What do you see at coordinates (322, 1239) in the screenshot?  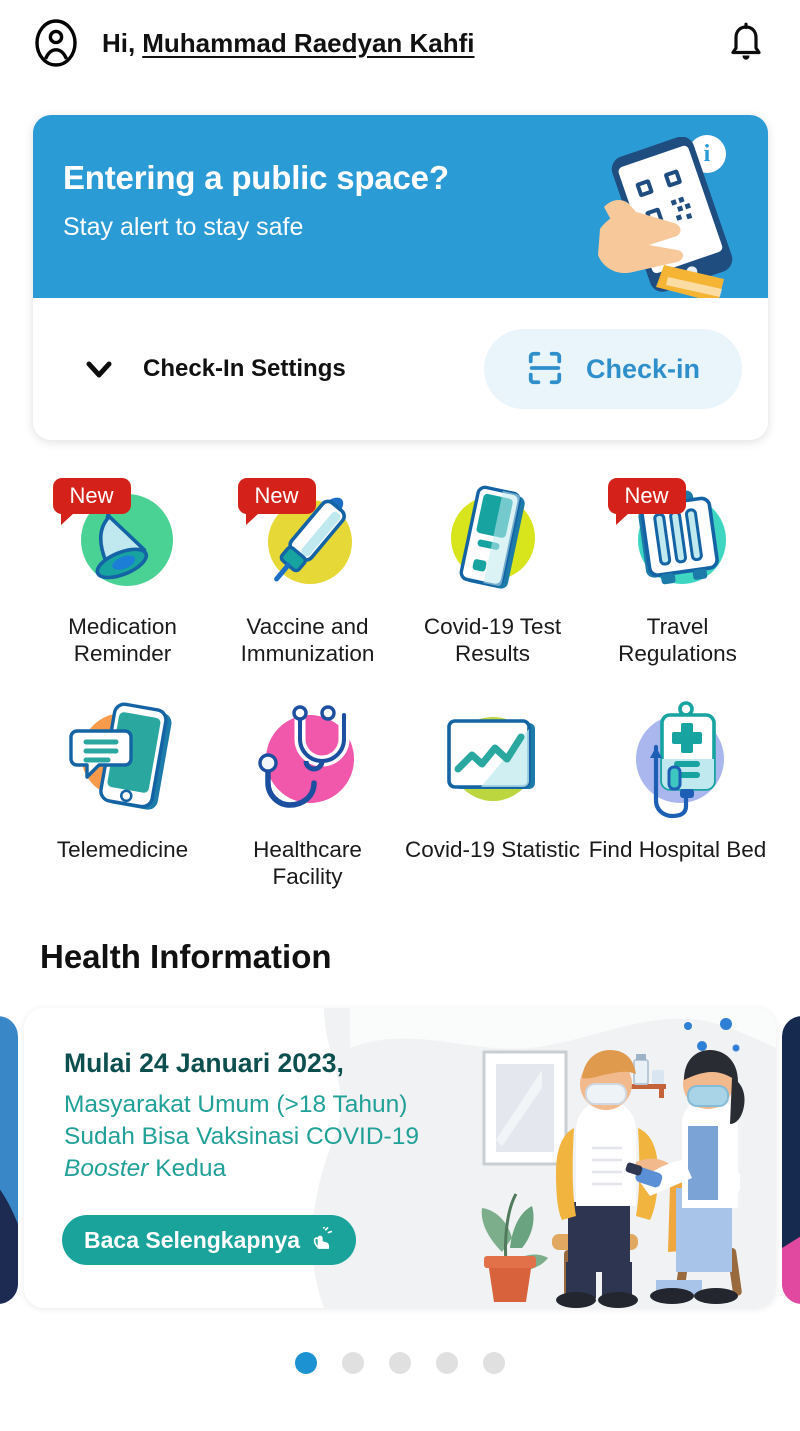 I see `tap-hand-icon` at bounding box center [322, 1239].